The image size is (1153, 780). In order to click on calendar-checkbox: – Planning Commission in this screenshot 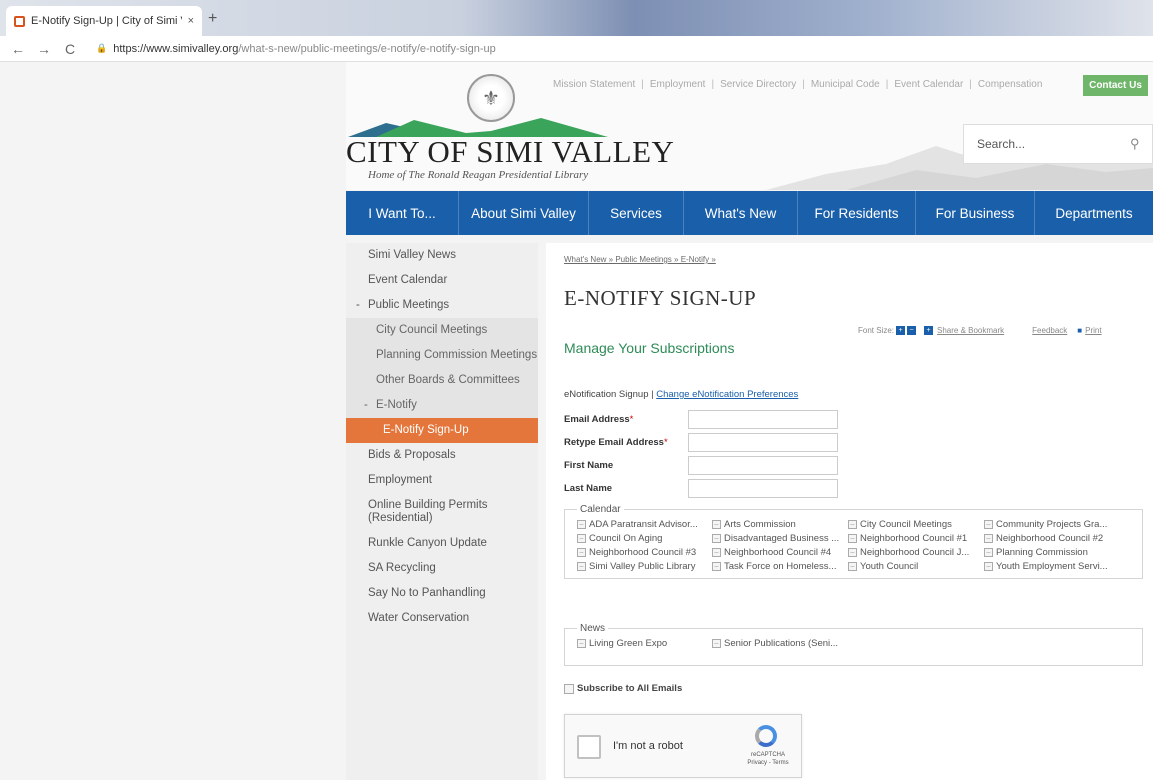, I will do `click(1059, 552)`.